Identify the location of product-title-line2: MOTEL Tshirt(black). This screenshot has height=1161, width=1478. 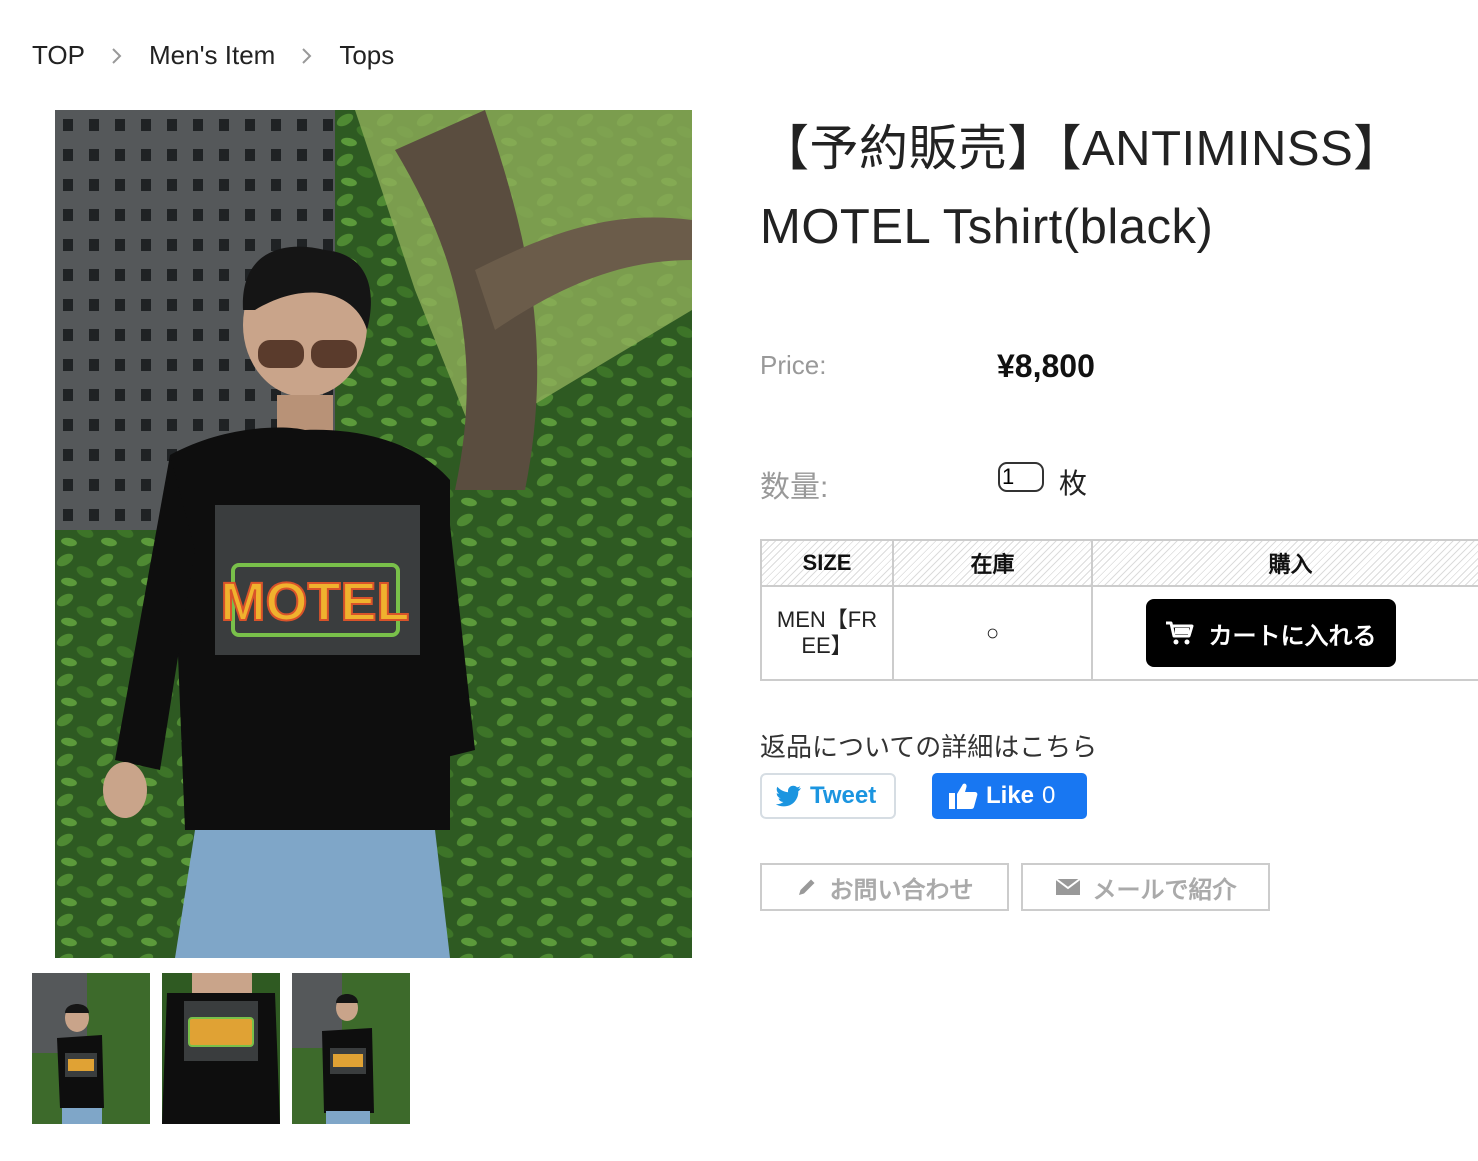
(987, 227).